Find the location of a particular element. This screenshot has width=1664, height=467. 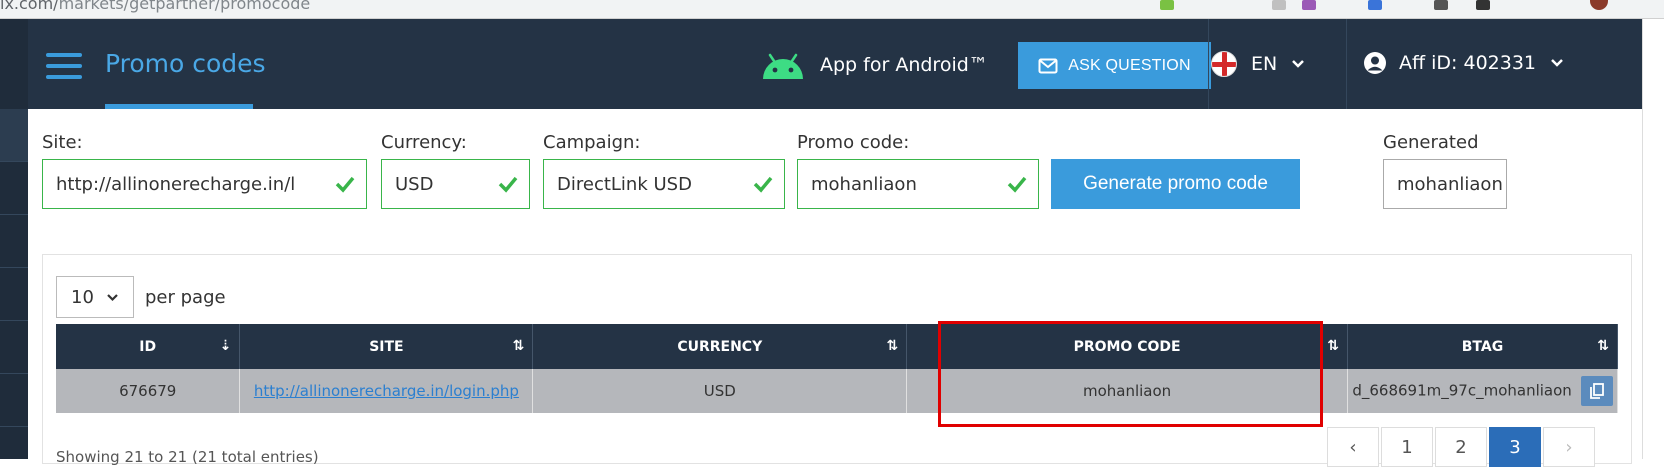

android-app-link: App for Android™ is located at coordinates (874, 65).